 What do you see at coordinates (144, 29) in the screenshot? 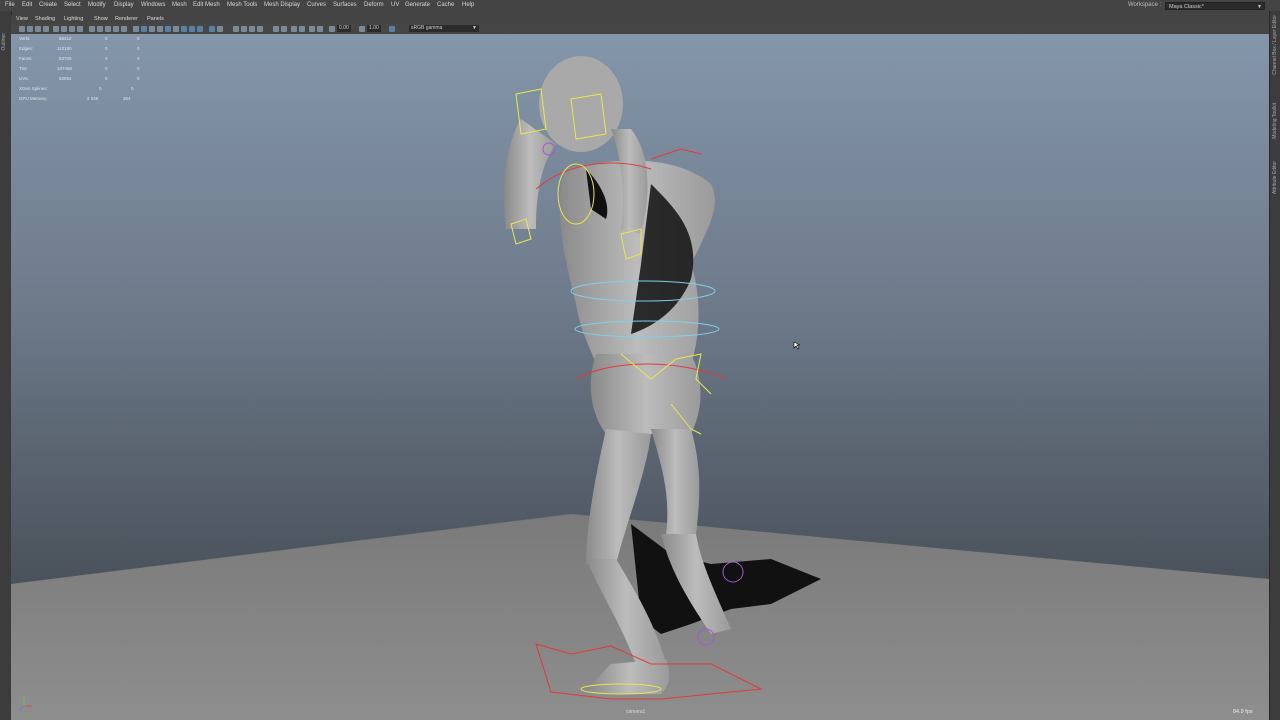
I see `smooth-shade-icon` at bounding box center [144, 29].